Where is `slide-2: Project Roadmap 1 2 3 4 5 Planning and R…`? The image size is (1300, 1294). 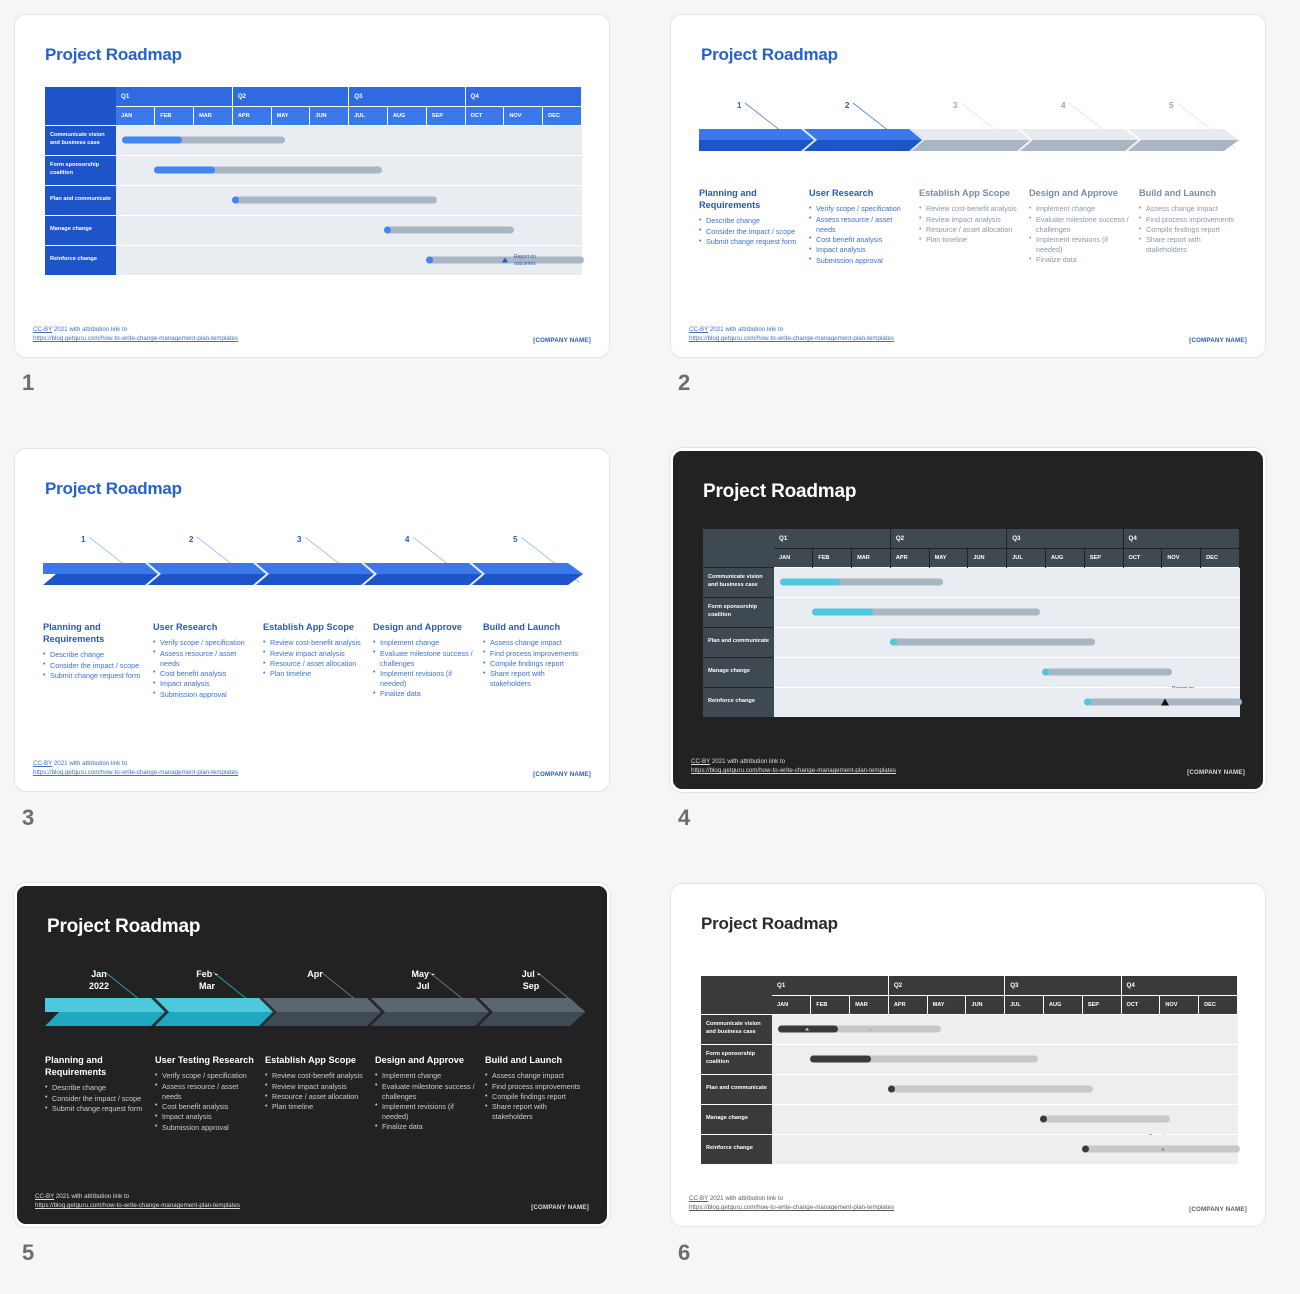
slide-2: Project Roadmap 1 2 3 4 5 Planning and R… is located at coordinates (968, 186).